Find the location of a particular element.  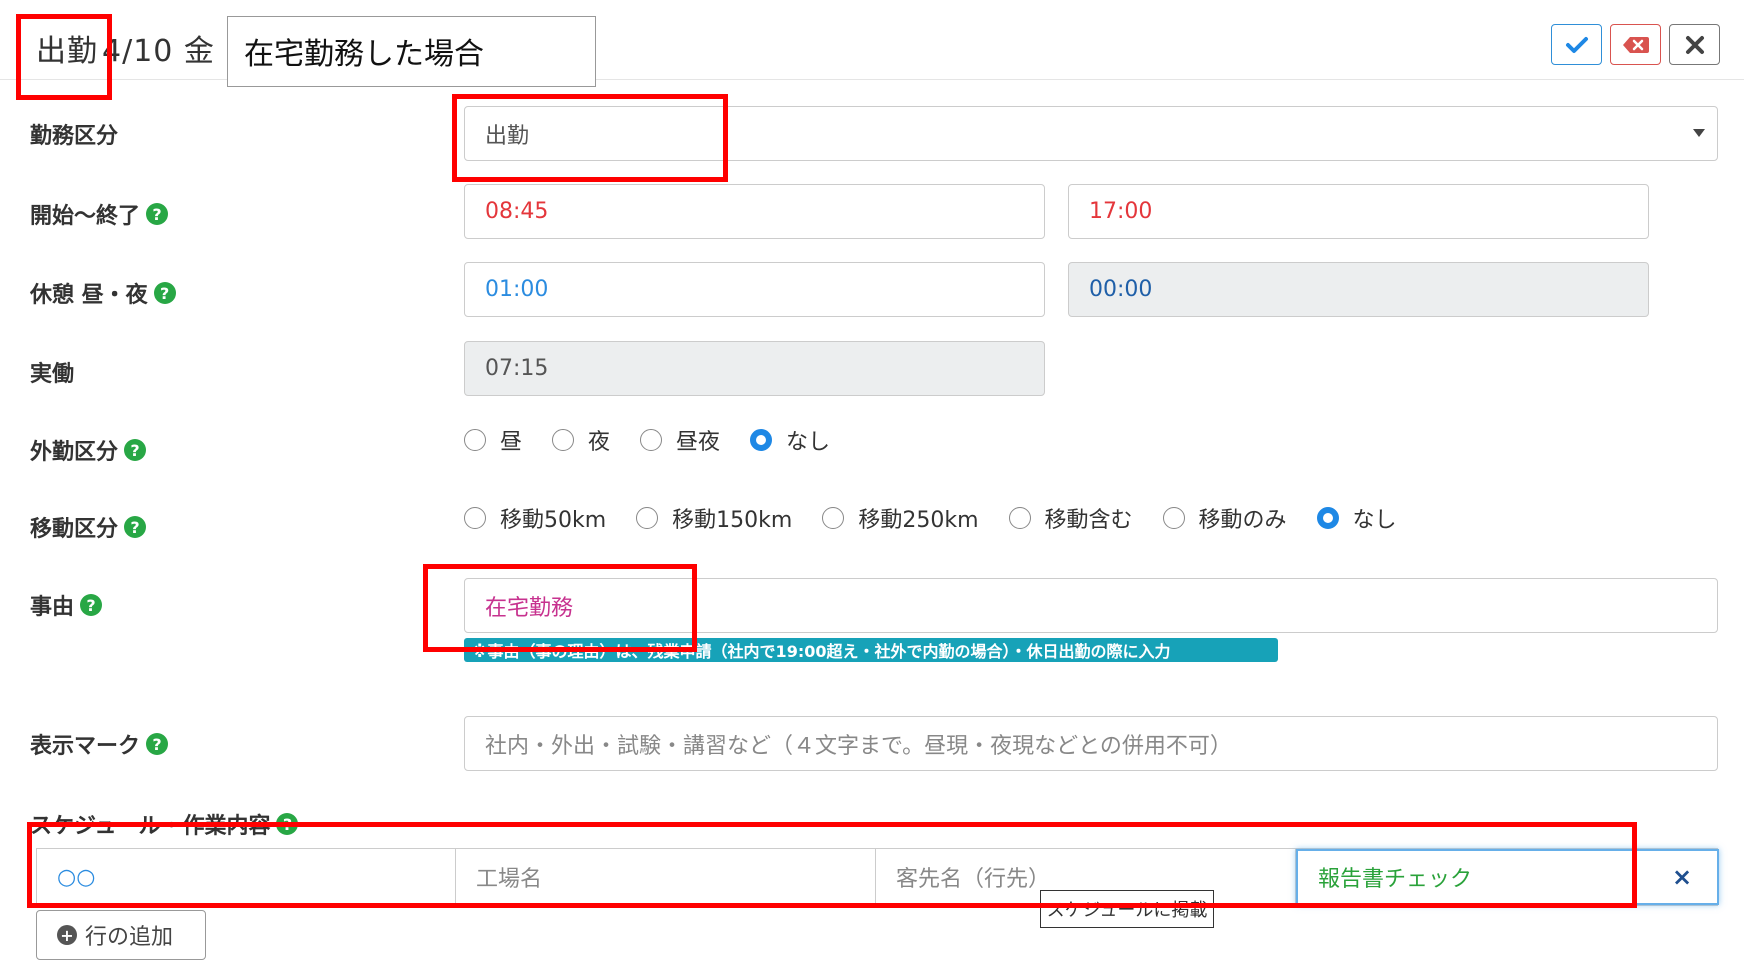

idou-option-250km: 移動250km is located at coordinates (900, 518).